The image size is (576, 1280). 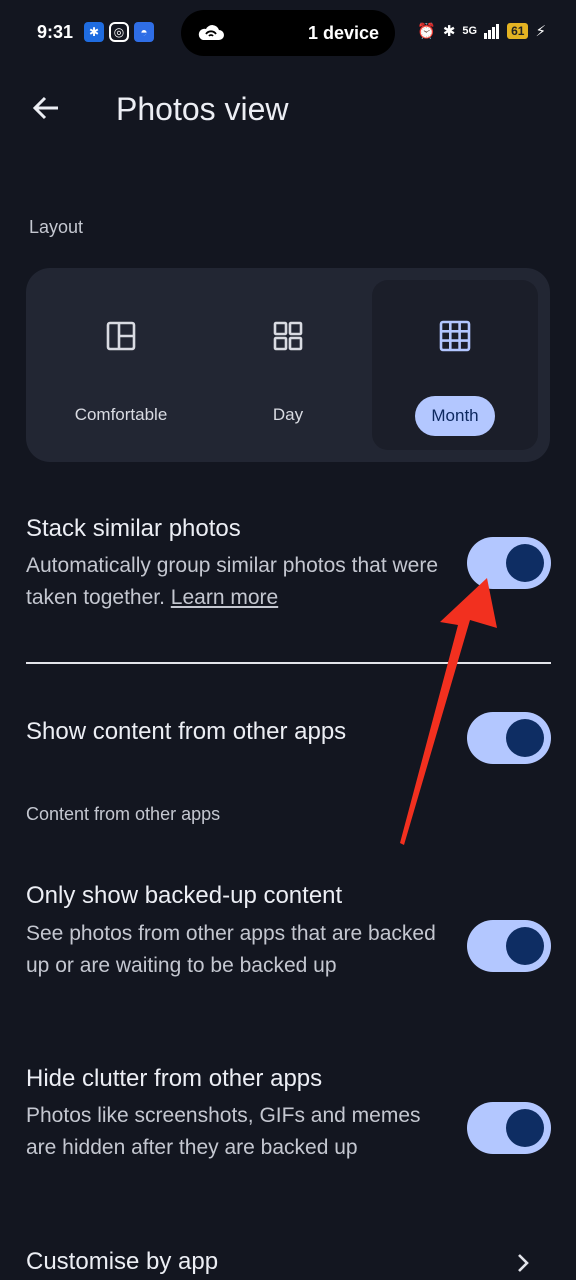 What do you see at coordinates (133, 528) in the screenshot?
I see `stack-photos-title: Stack similar photos` at bounding box center [133, 528].